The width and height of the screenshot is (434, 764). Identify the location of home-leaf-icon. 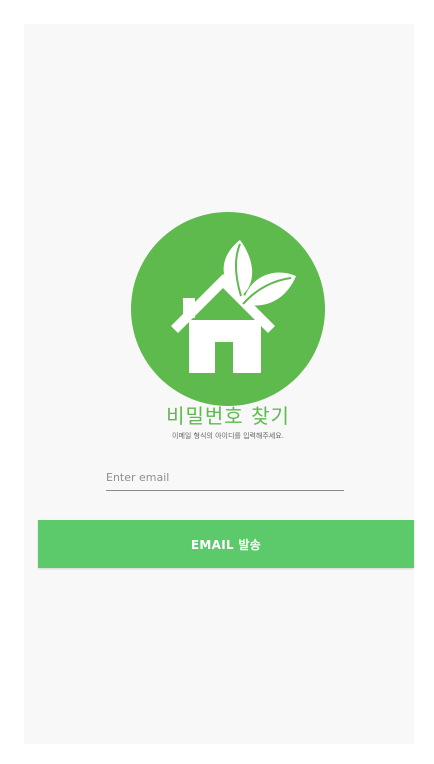
(228, 309).